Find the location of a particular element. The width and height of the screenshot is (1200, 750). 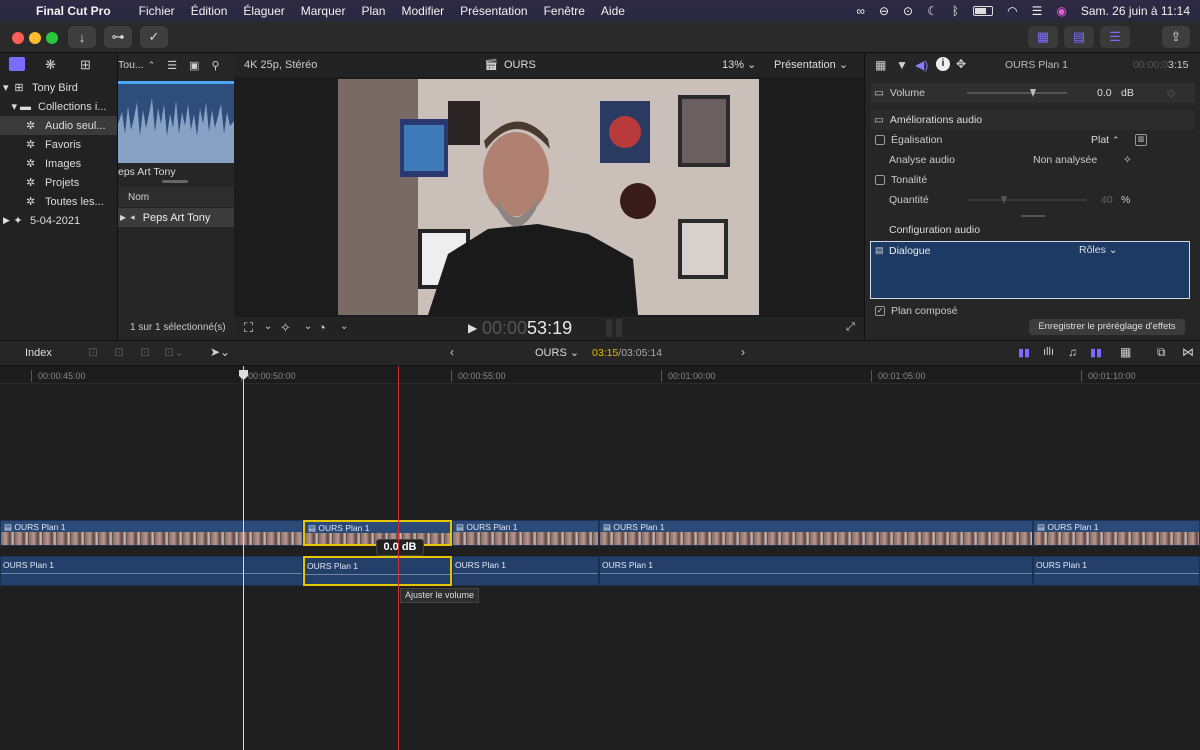

menu-modifier: Modifier is located at coordinates (422, 11).